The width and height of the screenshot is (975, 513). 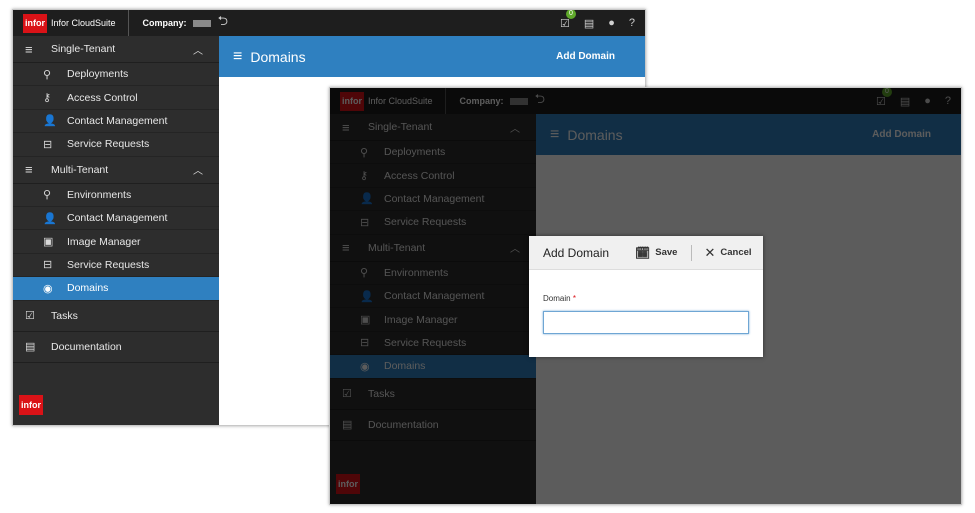 I want to click on switch-company-icon: ⮌, so click(x=223, y=23).